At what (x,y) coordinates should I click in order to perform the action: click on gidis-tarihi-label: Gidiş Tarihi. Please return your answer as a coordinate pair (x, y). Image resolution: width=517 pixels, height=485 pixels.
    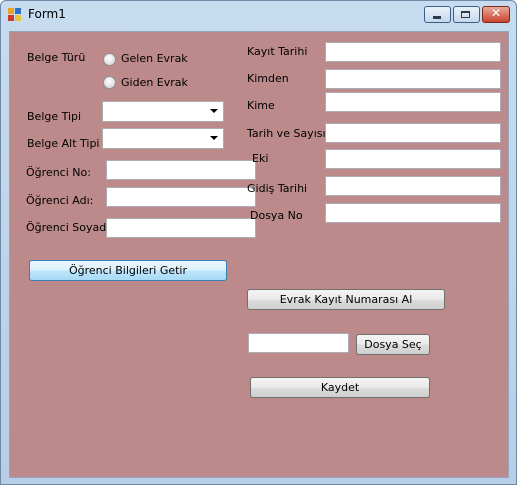
    Looking at the image, I should click on (277, 188).